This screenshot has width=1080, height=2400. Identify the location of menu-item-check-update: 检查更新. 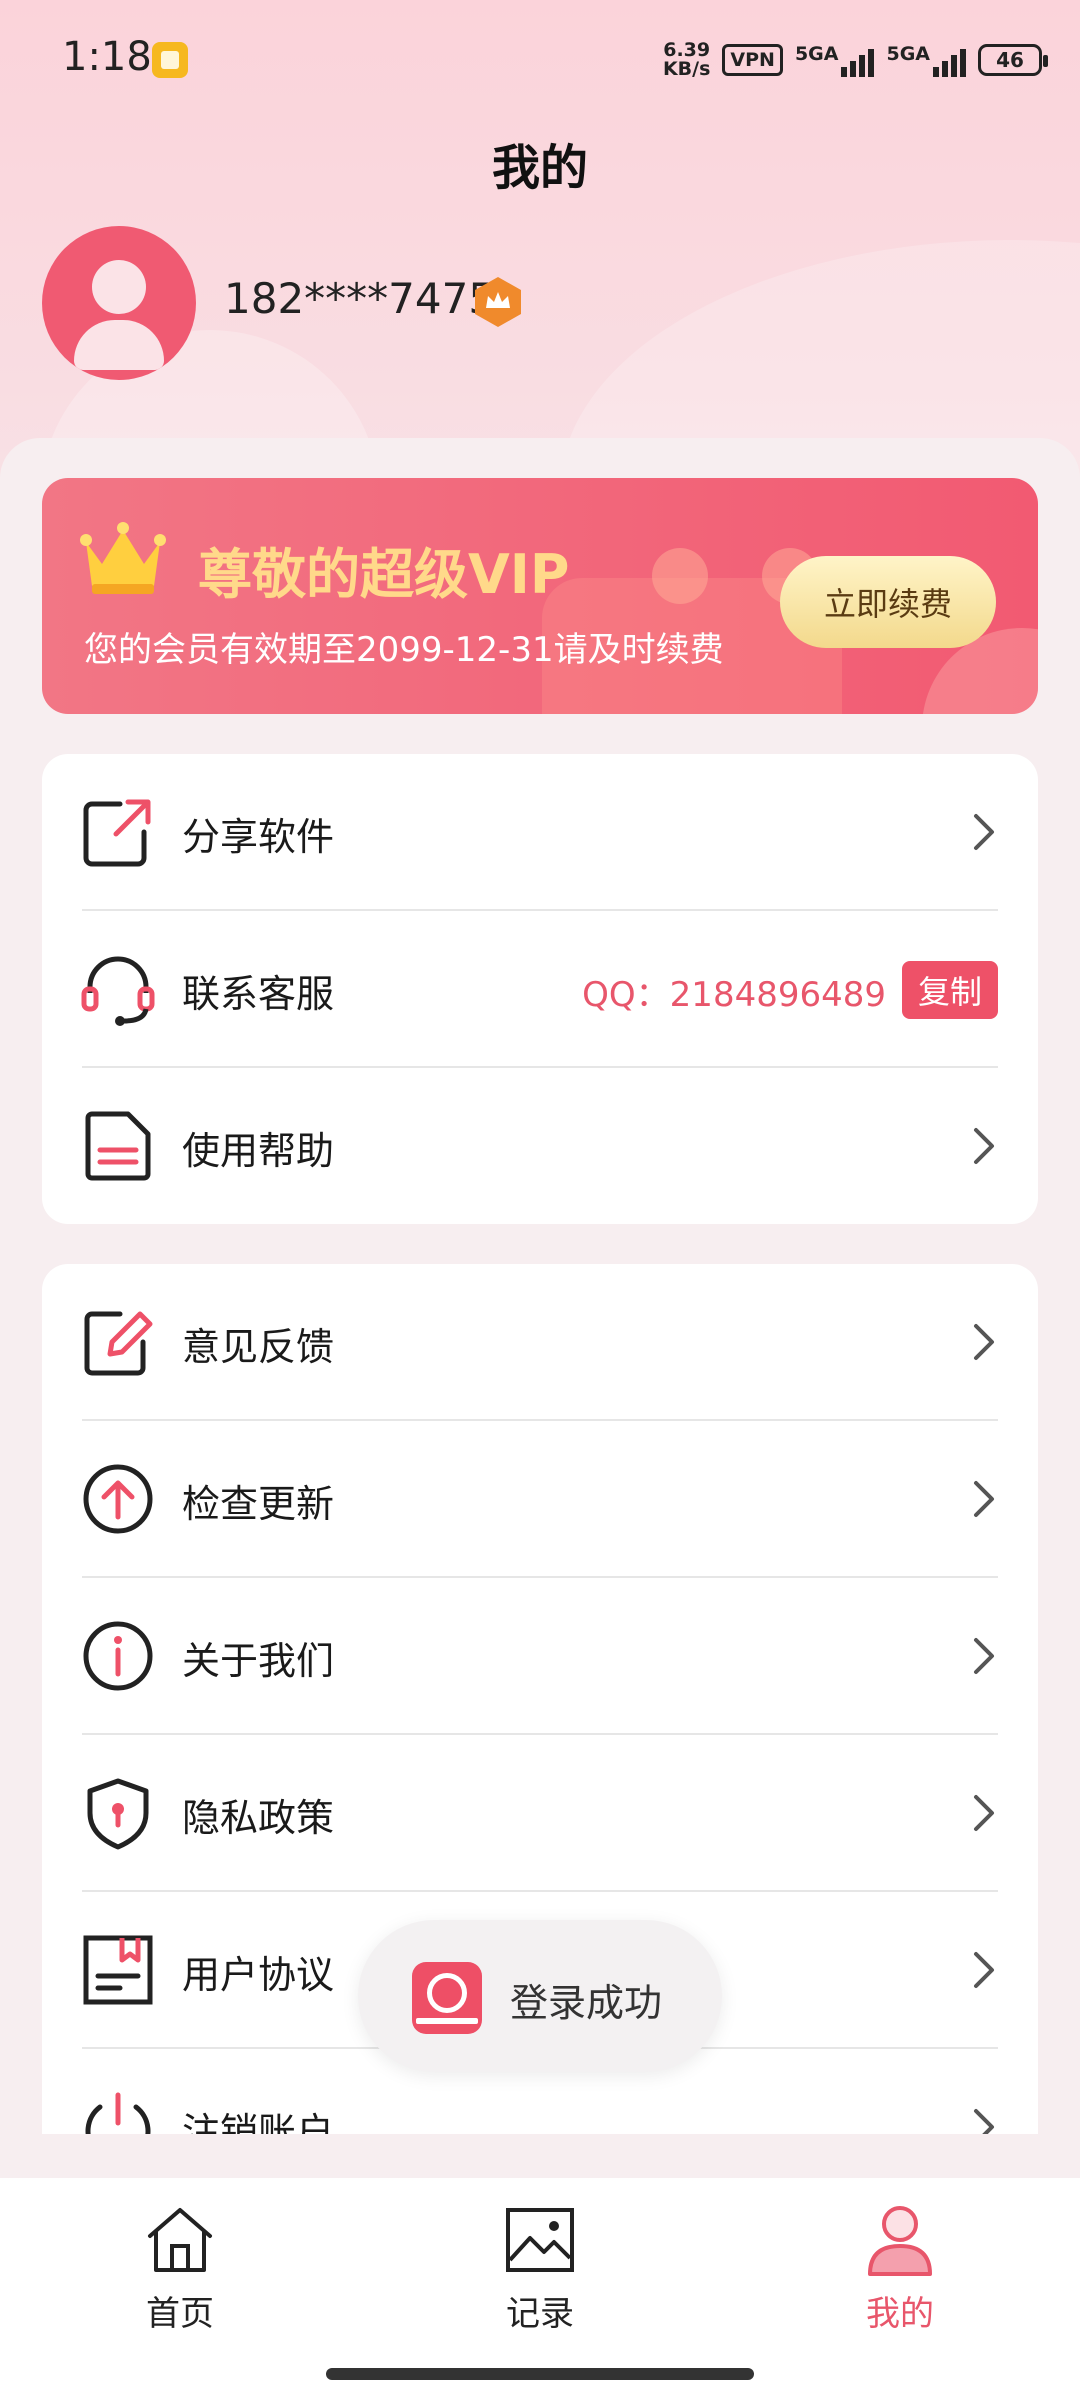
(540, 1499).